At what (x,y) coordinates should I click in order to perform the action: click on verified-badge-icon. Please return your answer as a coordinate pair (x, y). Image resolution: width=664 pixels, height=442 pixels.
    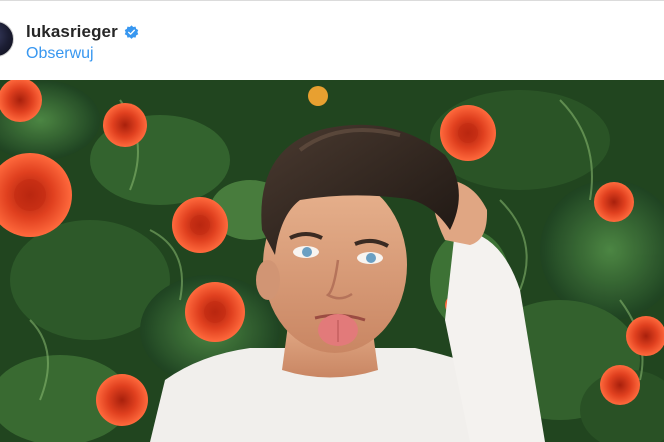
    Looking at the image, I should click on (131, 31).